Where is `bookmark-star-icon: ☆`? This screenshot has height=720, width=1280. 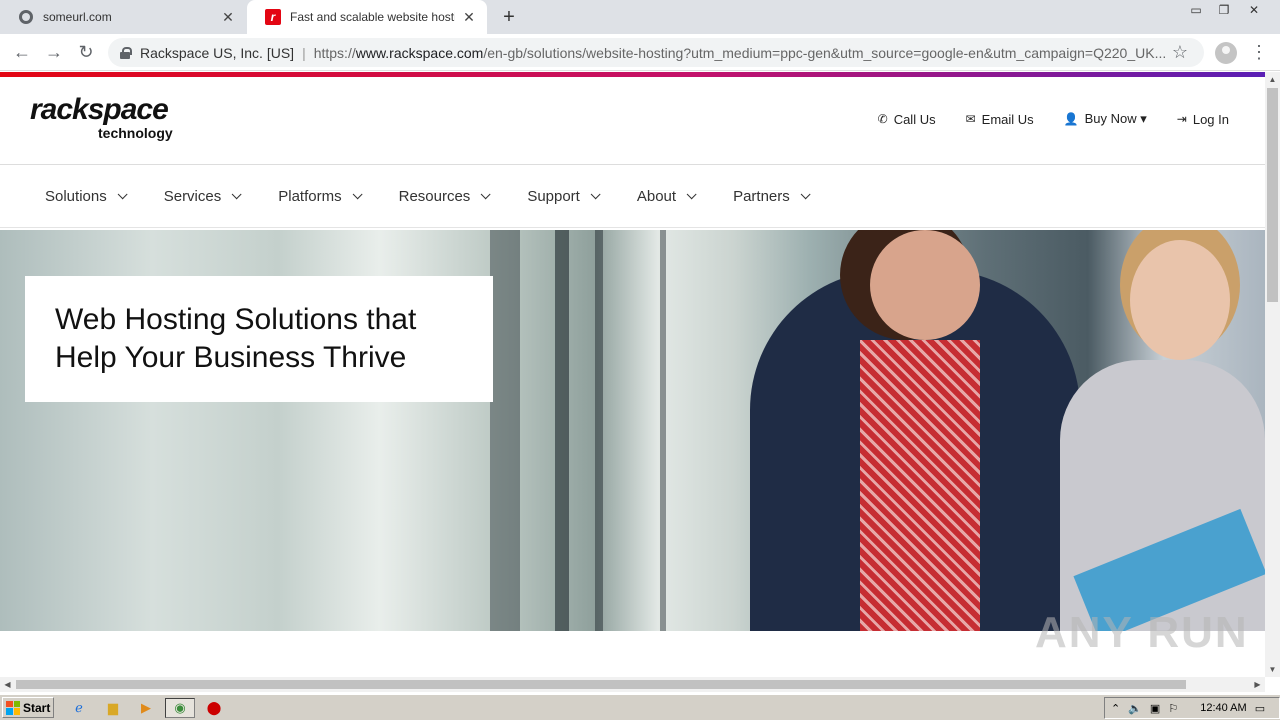 bookmark-star-icon: ☆ is located at coordinates (1180, 52).